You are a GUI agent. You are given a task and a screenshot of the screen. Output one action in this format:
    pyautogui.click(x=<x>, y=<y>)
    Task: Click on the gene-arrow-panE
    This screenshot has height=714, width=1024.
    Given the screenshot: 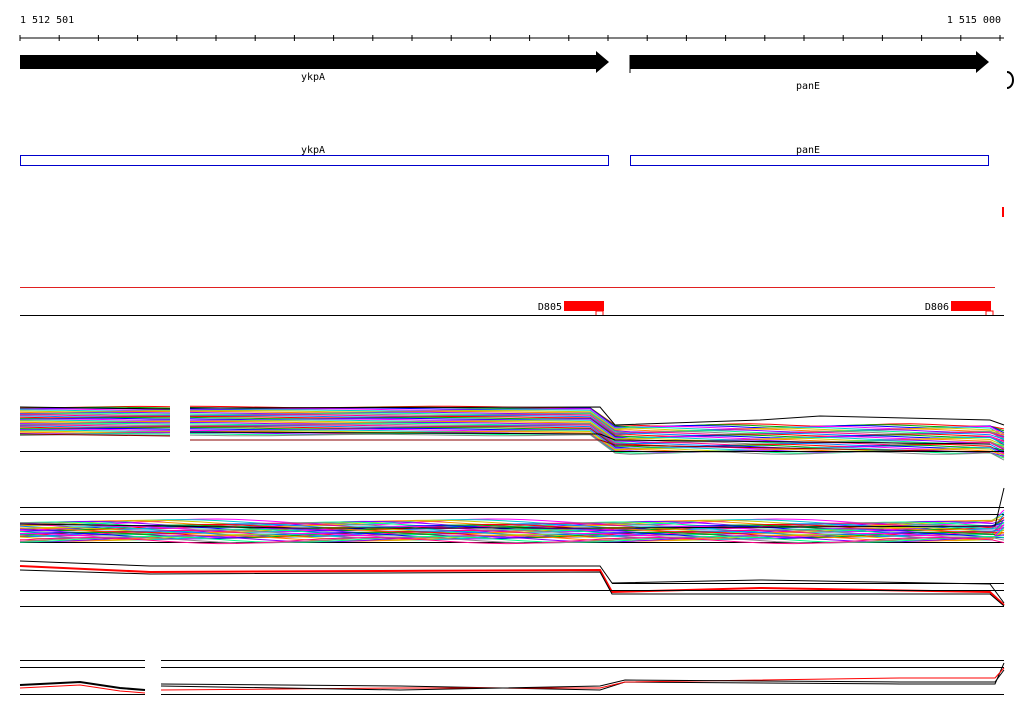 What is the action you would take?
    pyautogui.click(x=809, y=62)
    